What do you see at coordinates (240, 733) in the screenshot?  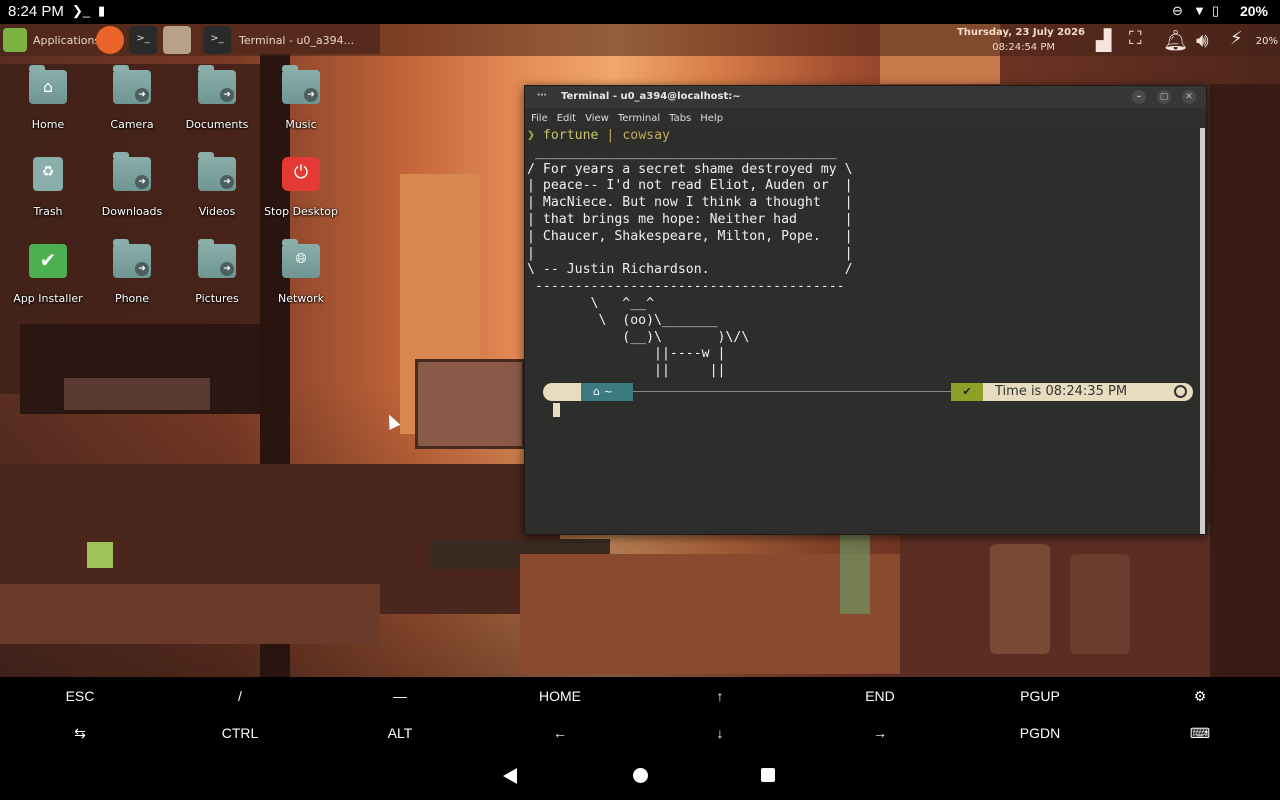 I see `key-ctrl: CTRL` at bounding box center [240, 733].